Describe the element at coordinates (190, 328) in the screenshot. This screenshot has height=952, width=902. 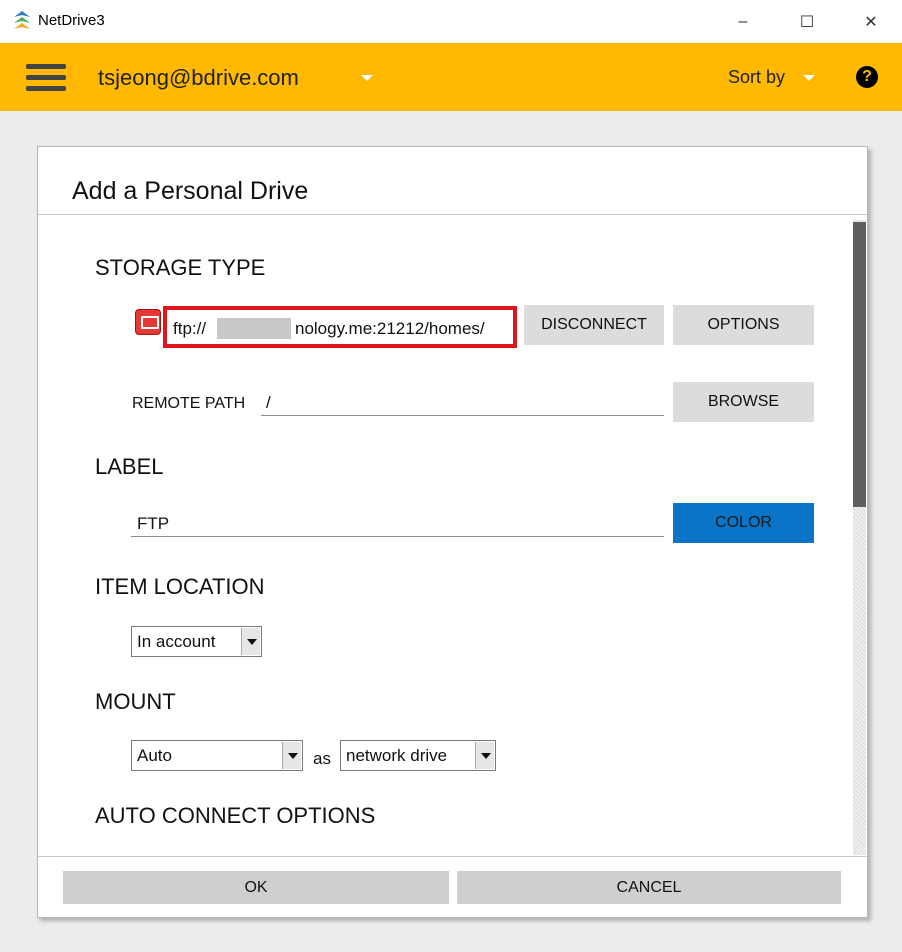
I see `url-prefix: ftp://` at that location.